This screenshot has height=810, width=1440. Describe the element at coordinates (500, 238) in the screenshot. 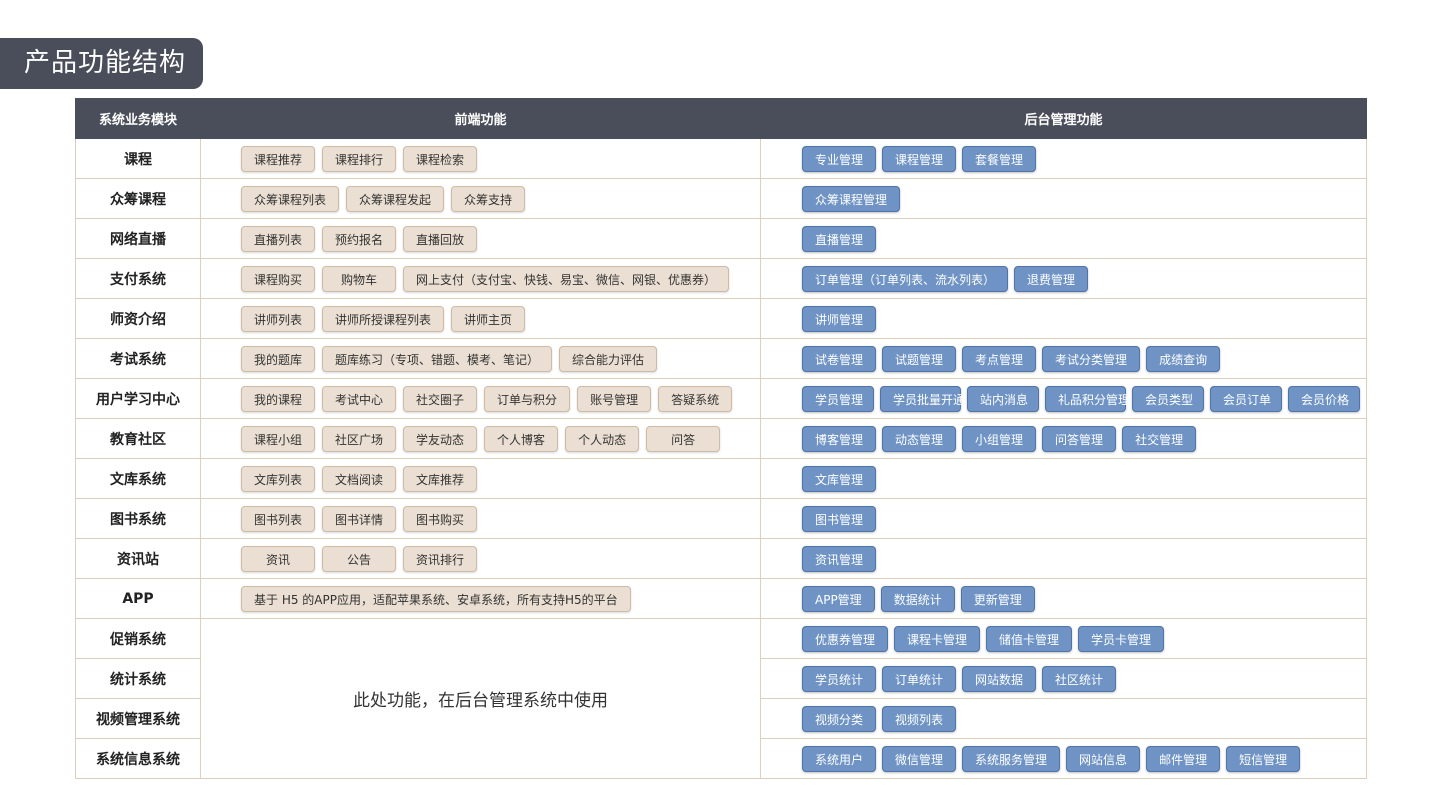

I see `front-chip-list: 直播列表 预约报名 直播回放` at that location.